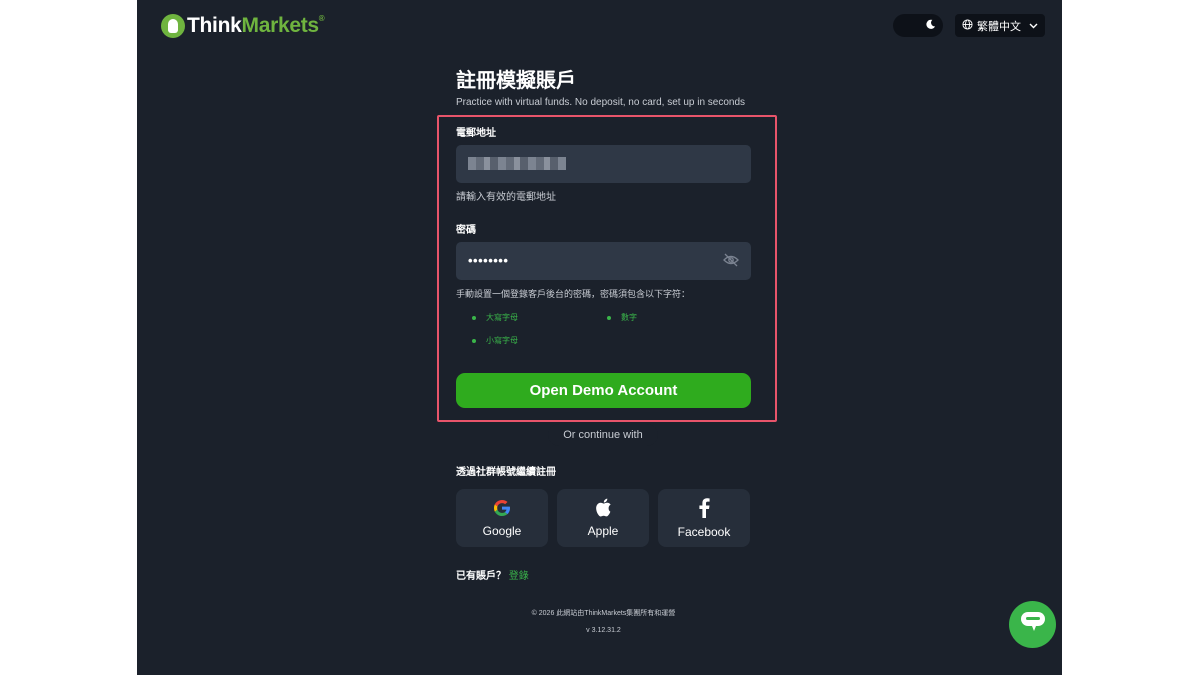  What do you see at coordinates (488, 260) in the screenshot?
I see `password-value: ••••••••` at bounding box center [488, 260].